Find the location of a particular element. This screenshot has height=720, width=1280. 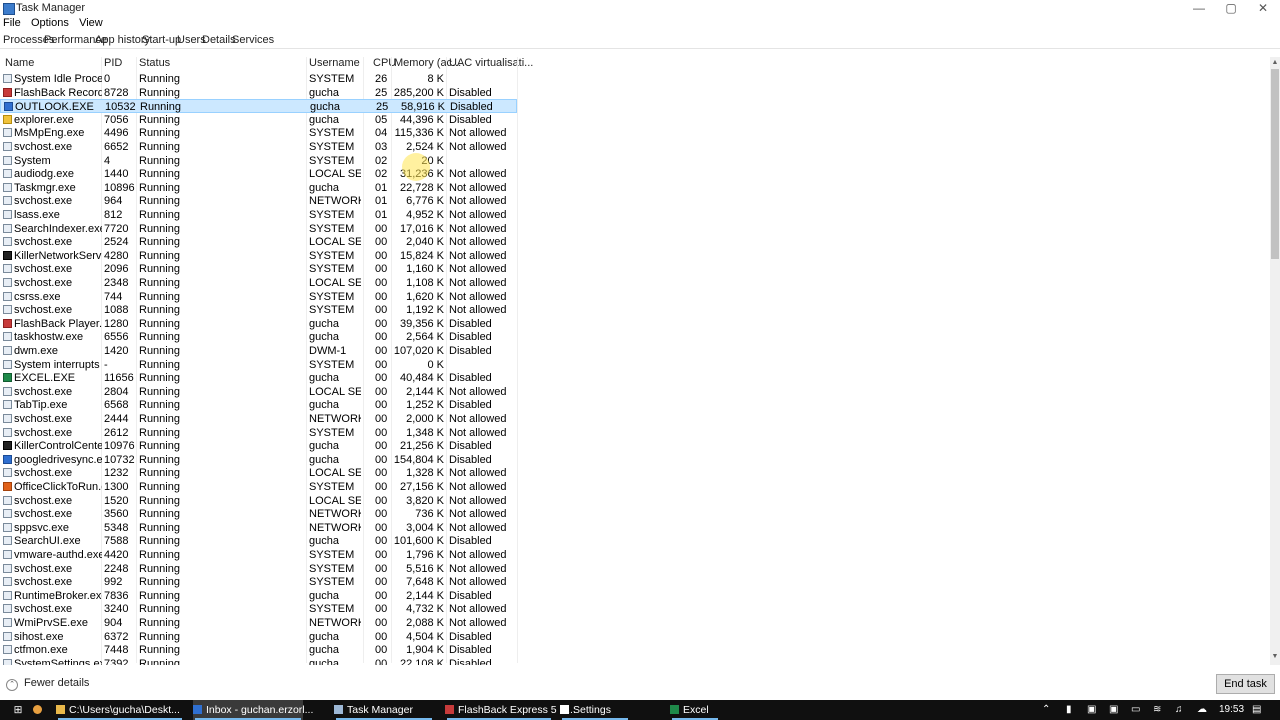

tab-start-up: Start-up is located at coordinates (161, 40).